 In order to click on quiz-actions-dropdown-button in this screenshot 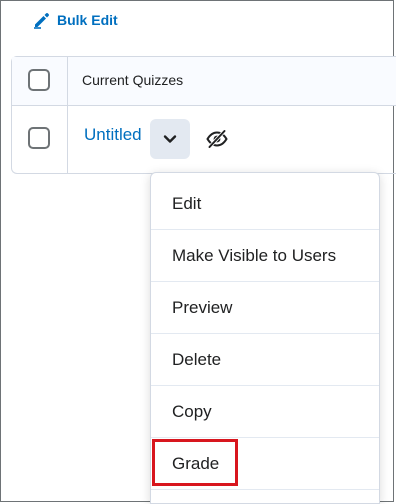, I will do `click(170, 139)`.